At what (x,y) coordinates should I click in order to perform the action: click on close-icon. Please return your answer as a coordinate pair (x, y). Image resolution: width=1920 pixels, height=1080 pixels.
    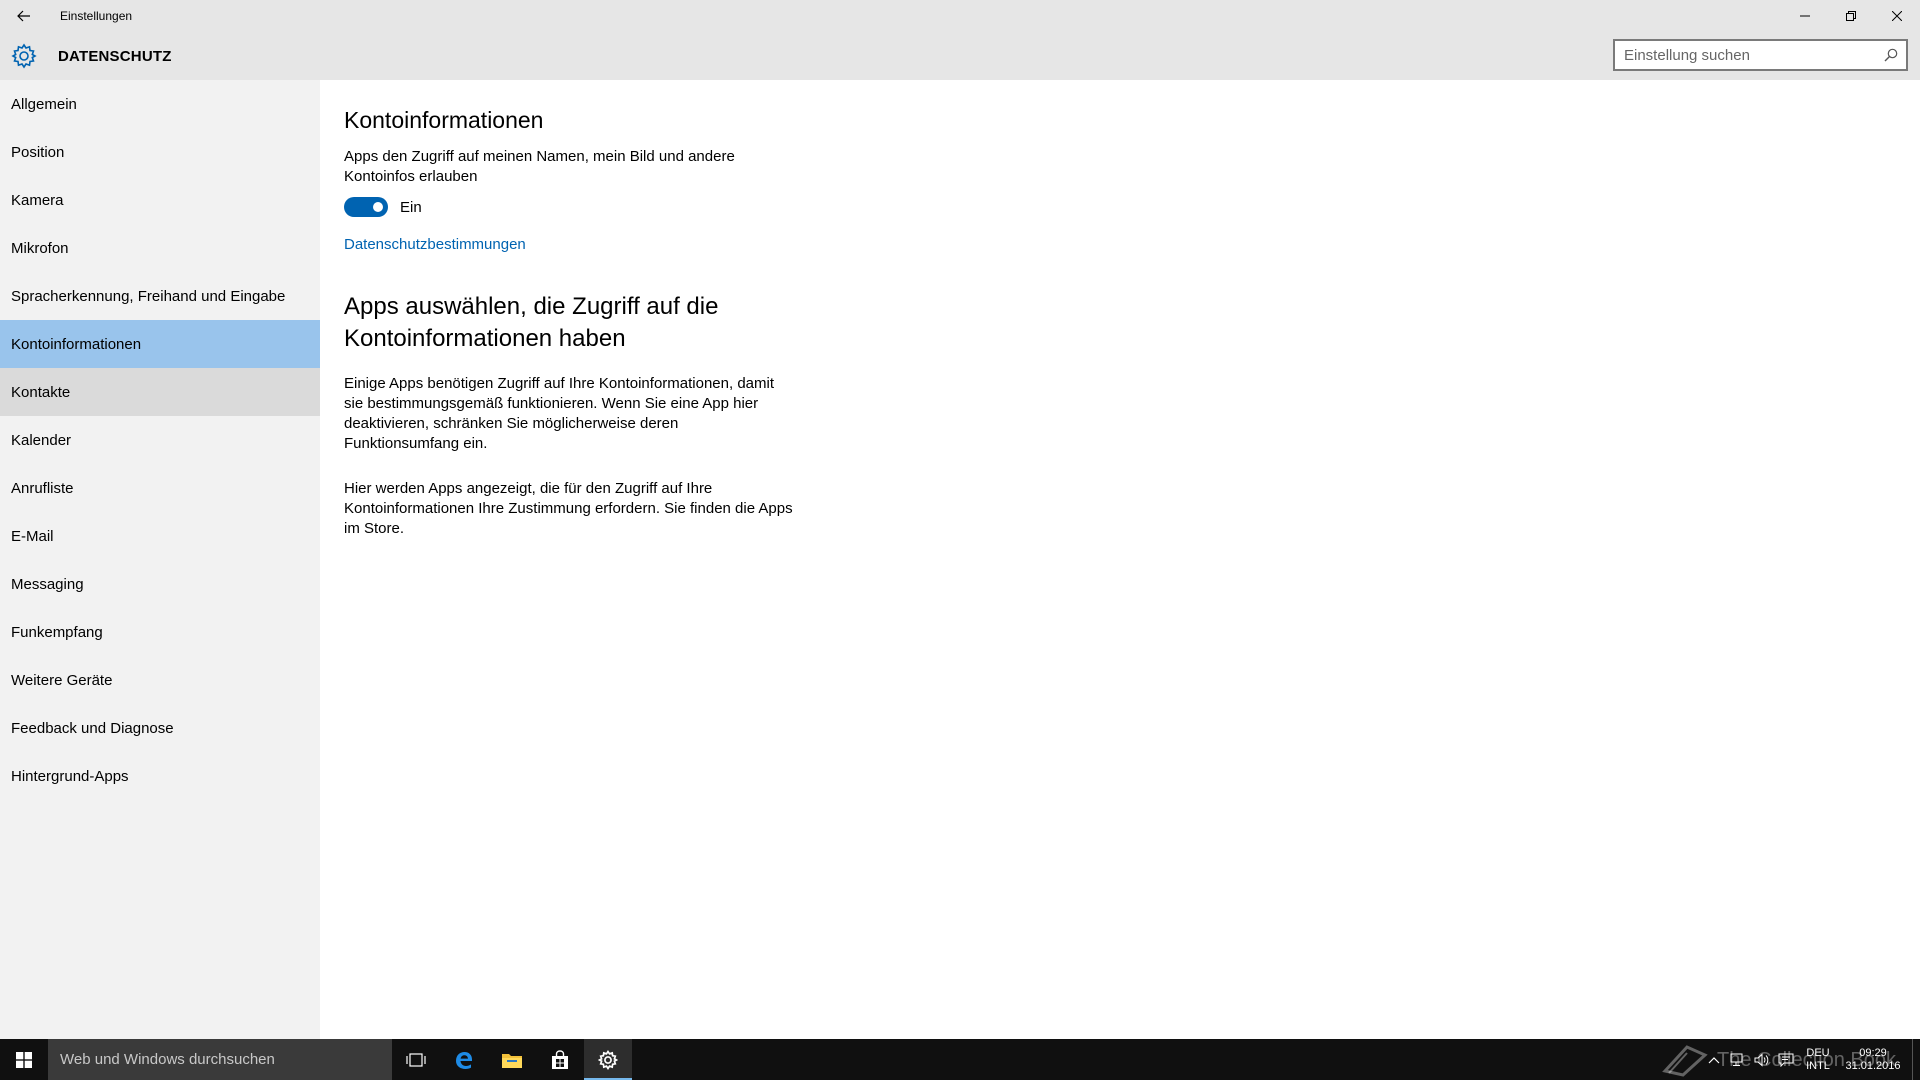
    Looking at the image, I should click on (1897, 16).